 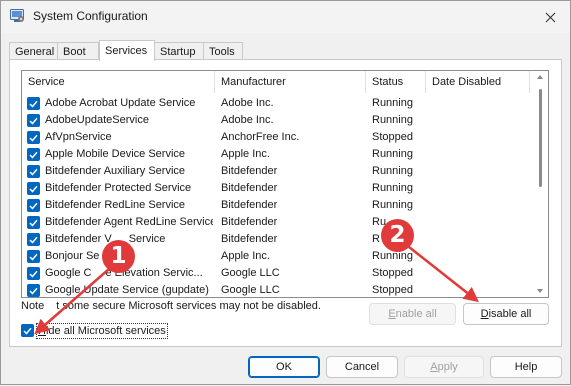 What do you see at coordinates (392, 273) in the screenshot?
I see `service-status: Stopped` at bounding box center [392, 273].